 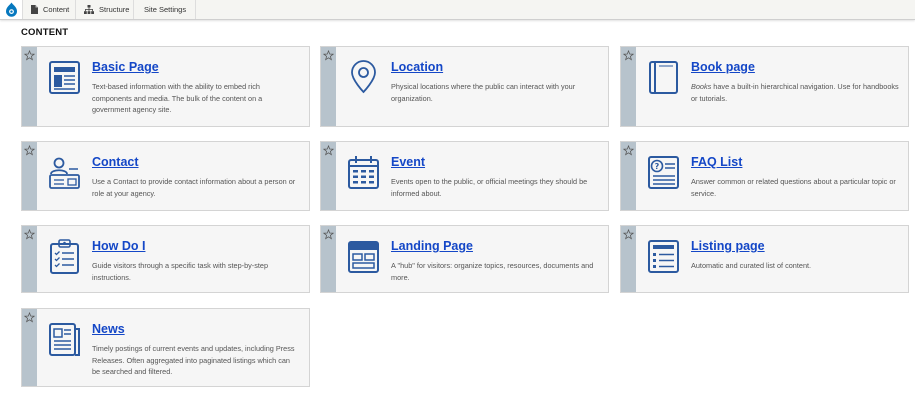 I want to click on book-icon, so click(x=663, y=77).